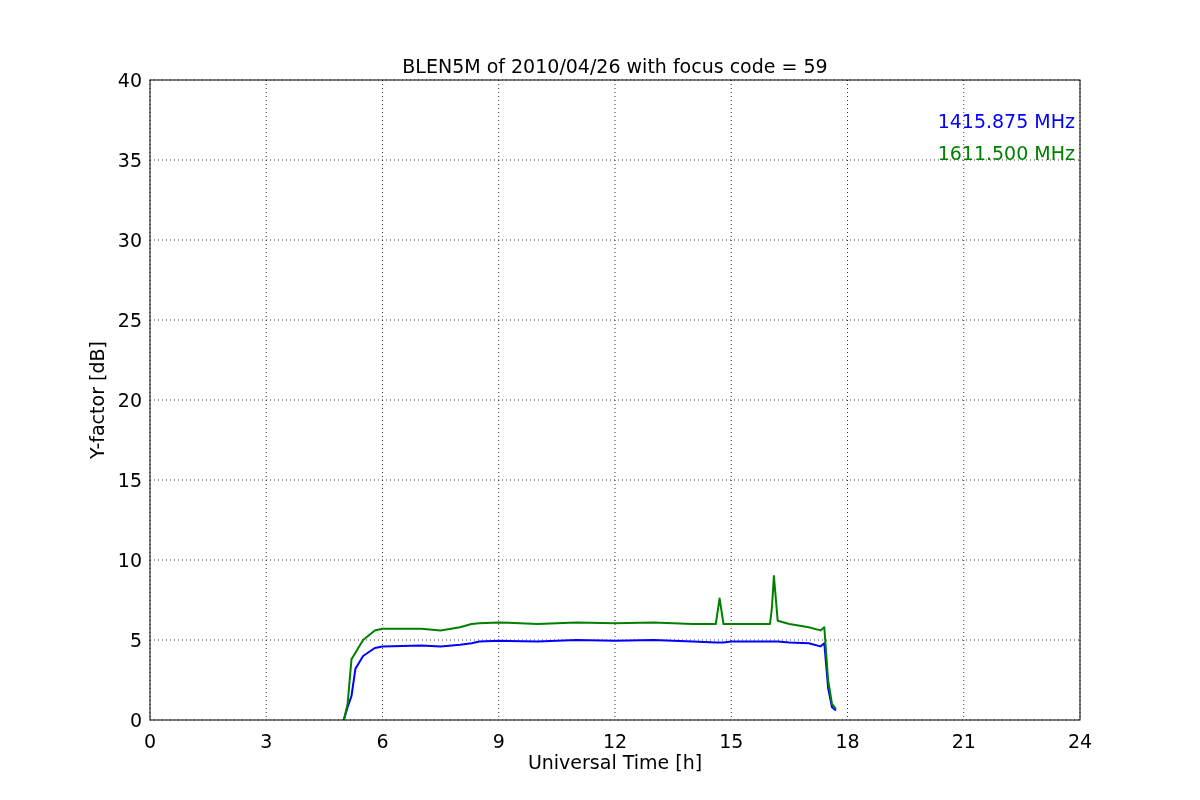 This screenshot has height=800, width=1200. Describe the element at coordinates (266, 741) in the screenshot. I see `tick-label: 3` at that location.